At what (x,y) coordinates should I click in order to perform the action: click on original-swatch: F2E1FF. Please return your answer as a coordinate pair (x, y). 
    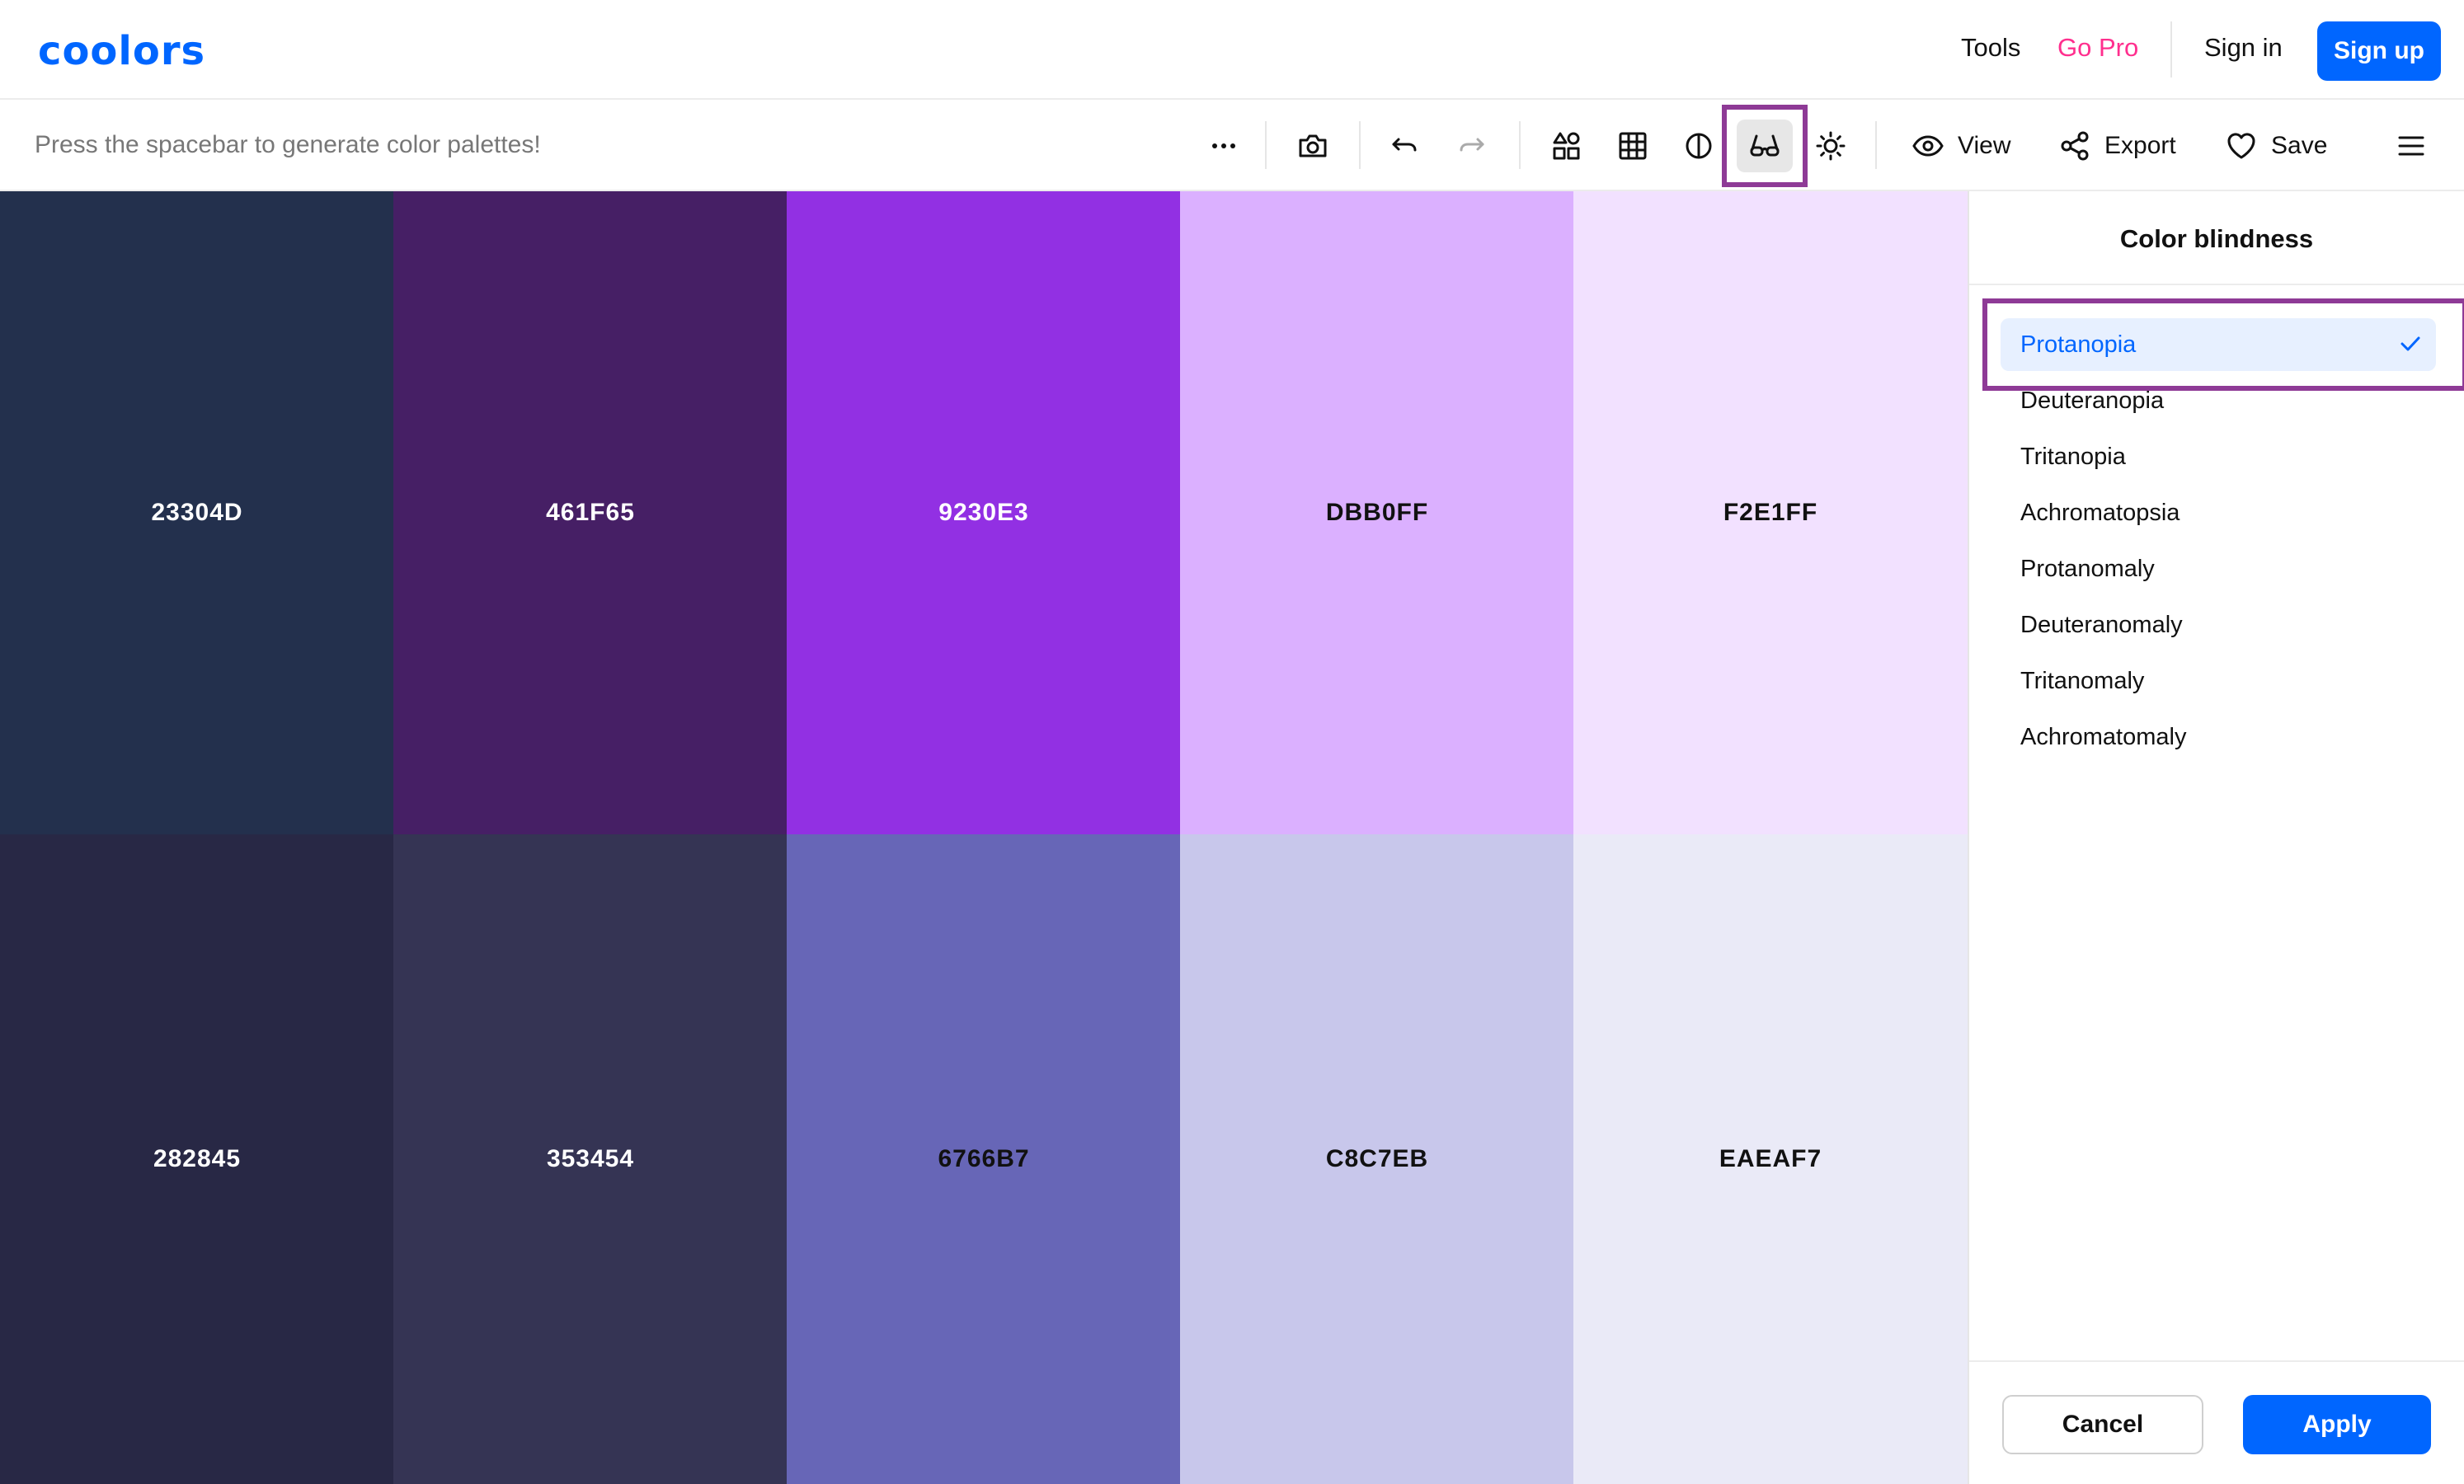
    Looking at the image, I should click on (1770, 512).